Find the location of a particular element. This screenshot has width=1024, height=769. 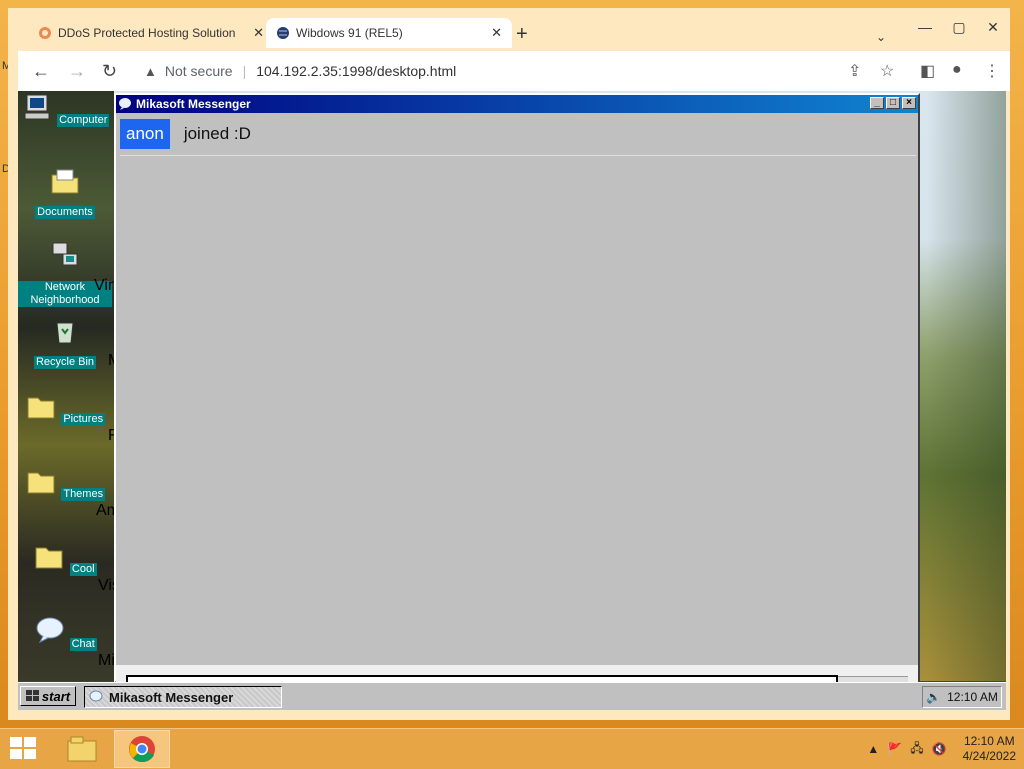

wibdows-tray: 🔈 12:10 AM is located at coordinates (962, 697).